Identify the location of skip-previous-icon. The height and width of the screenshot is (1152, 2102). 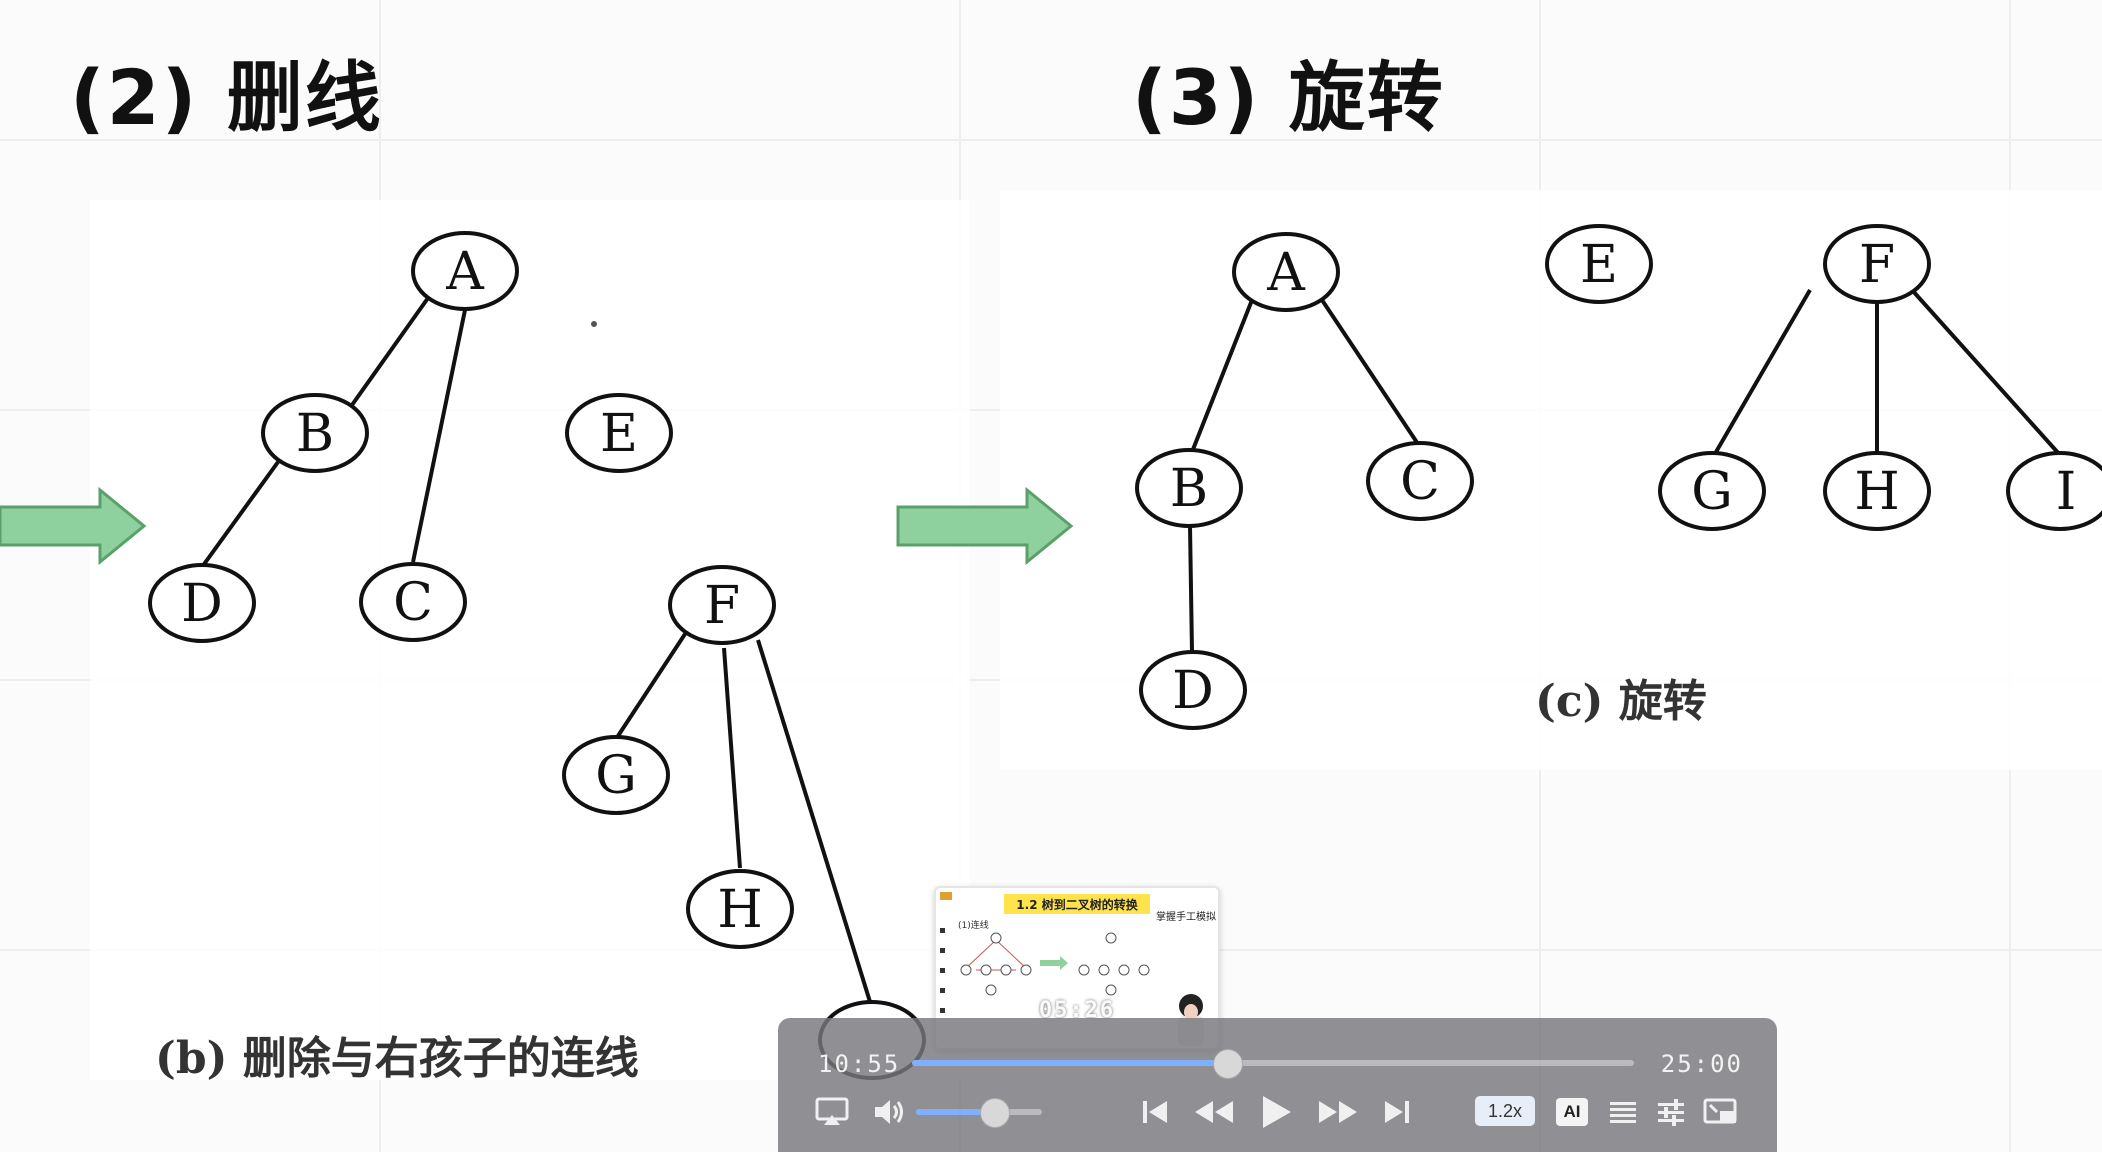
(1155, 1112).